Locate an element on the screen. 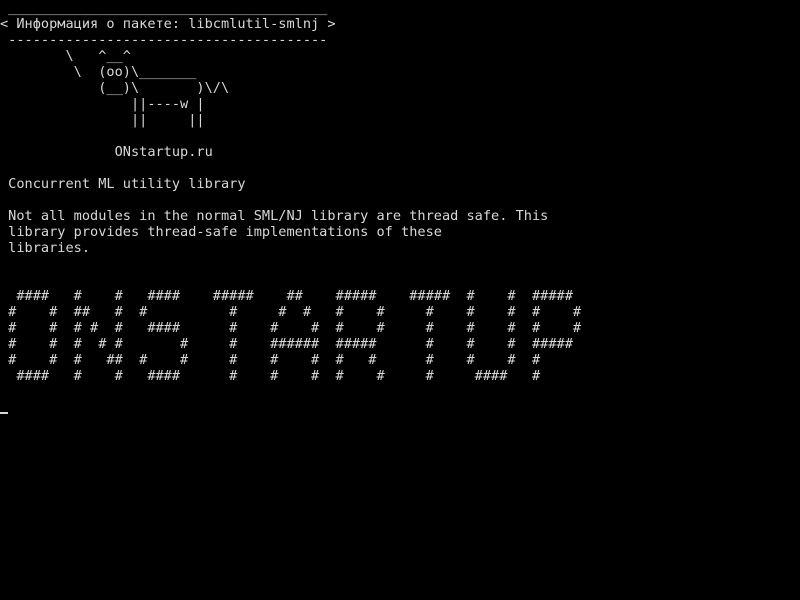 This screenshot has width=800, height=600. site-credit: ONstartup.ru is located at coordinates (106, 152).